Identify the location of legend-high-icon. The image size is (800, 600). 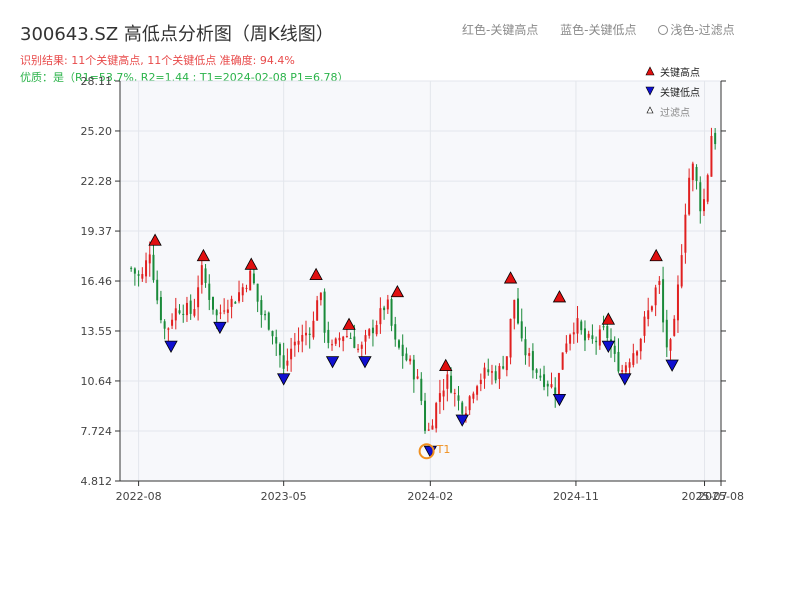
(650, 71).